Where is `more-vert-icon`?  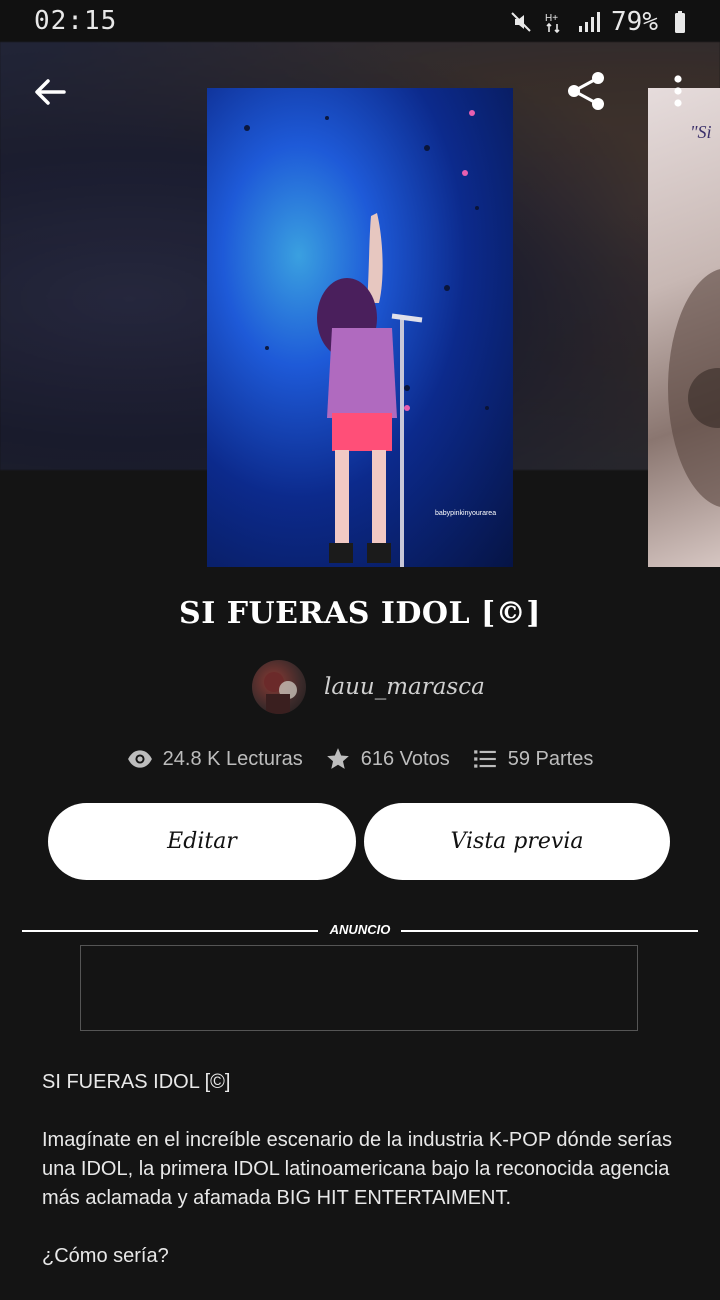 more-vert-icon is located at coordinates (678, 92).